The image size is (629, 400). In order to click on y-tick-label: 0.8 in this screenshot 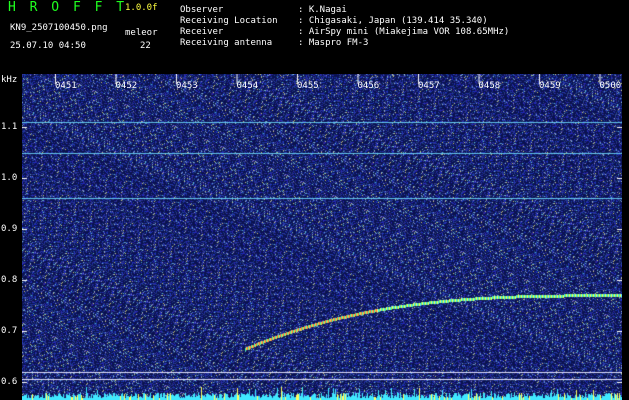, I will do `click(9, 280)`.